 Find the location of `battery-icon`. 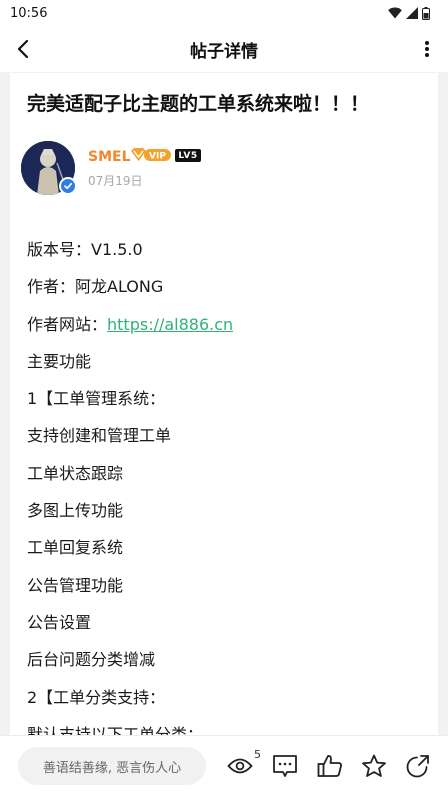

battery-icon is located at coordinates (426, 13).